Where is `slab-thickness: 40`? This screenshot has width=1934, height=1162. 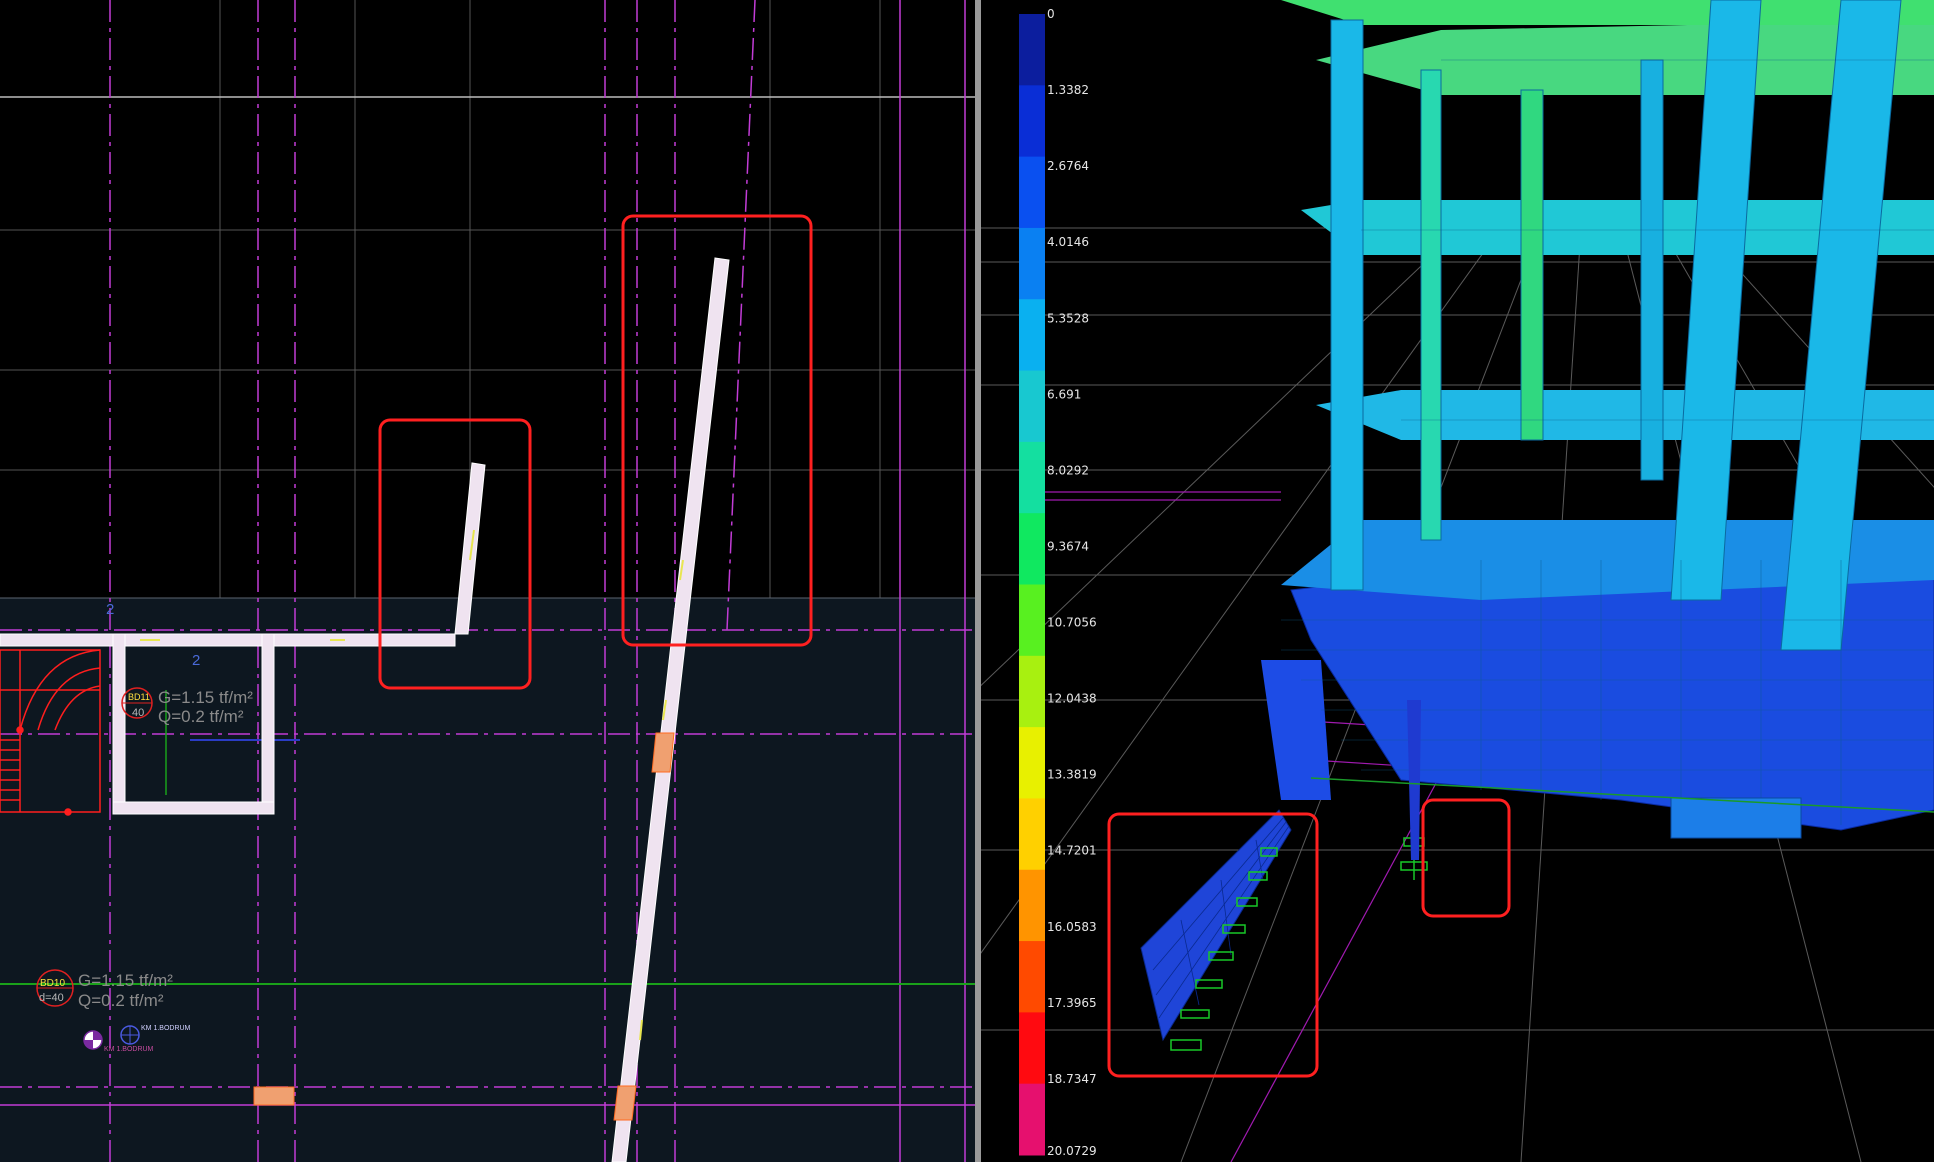
slab-thickness: 40 is located at coordinates (138, 713).